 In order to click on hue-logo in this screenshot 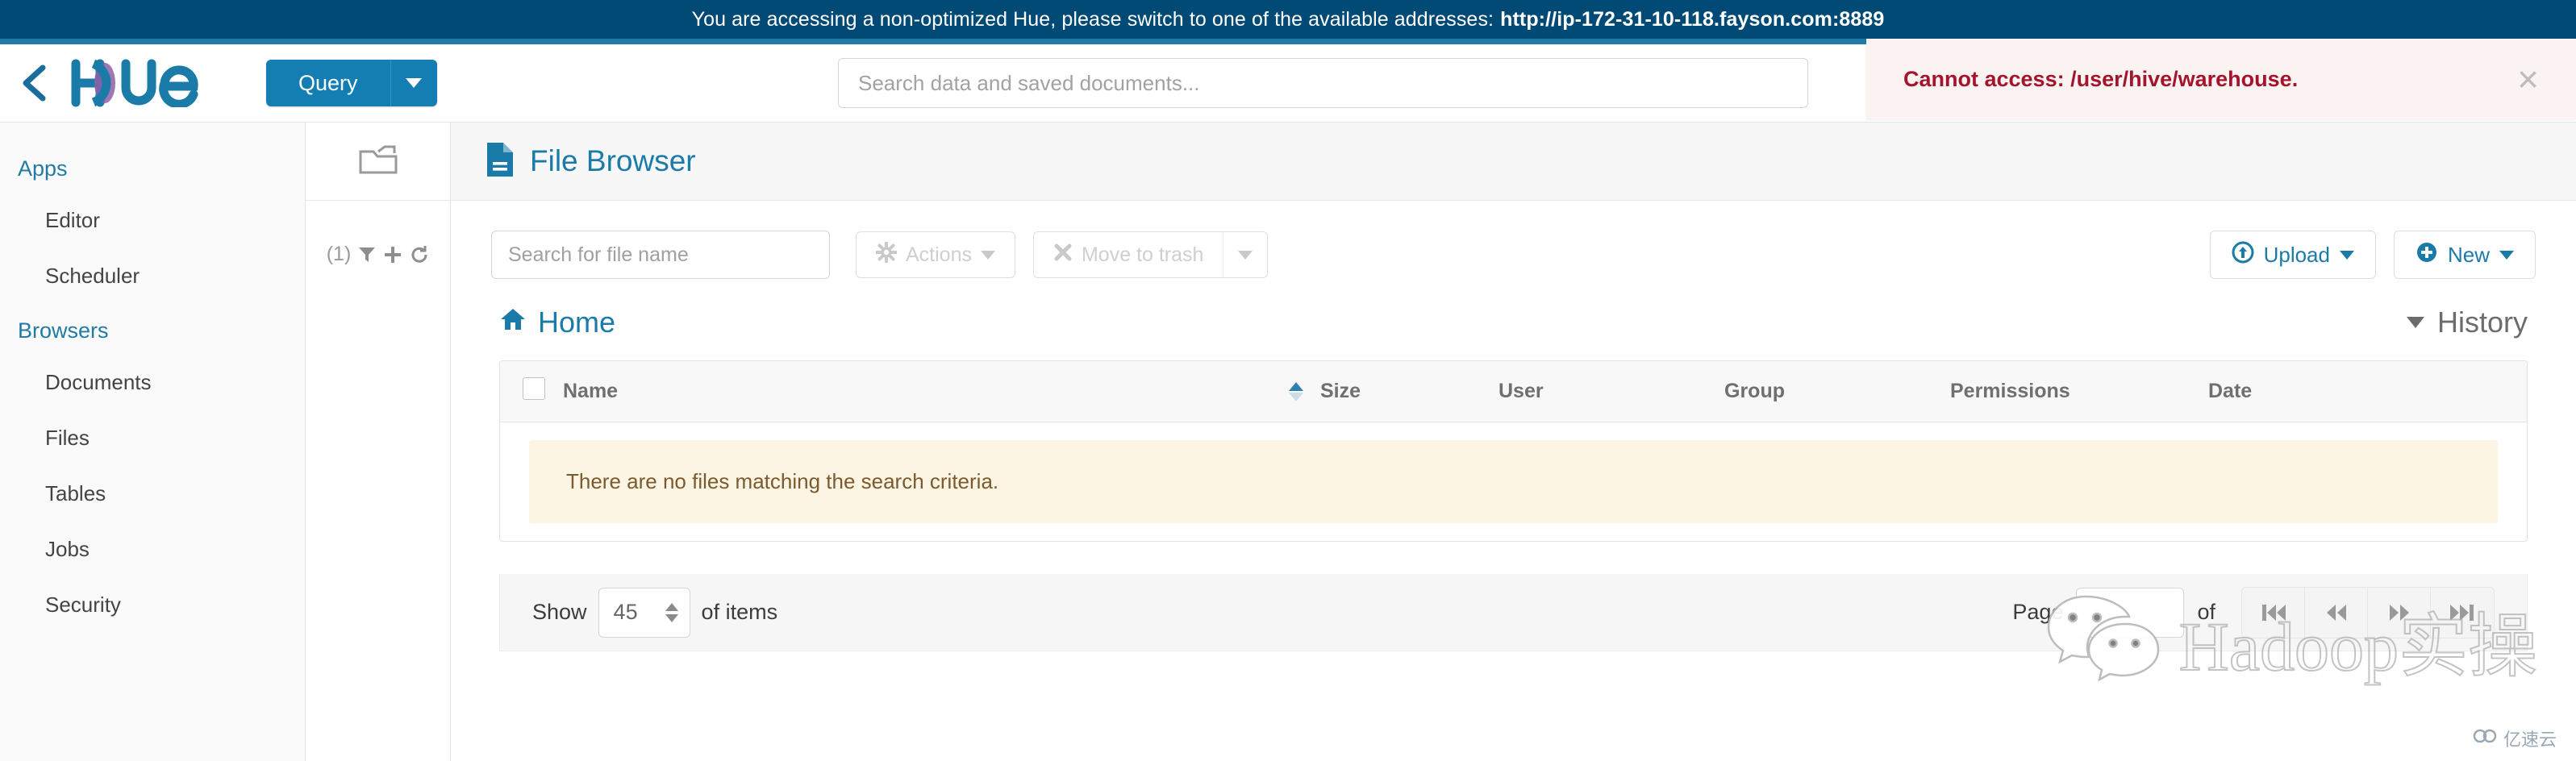, I will do `click(154, 83)`.